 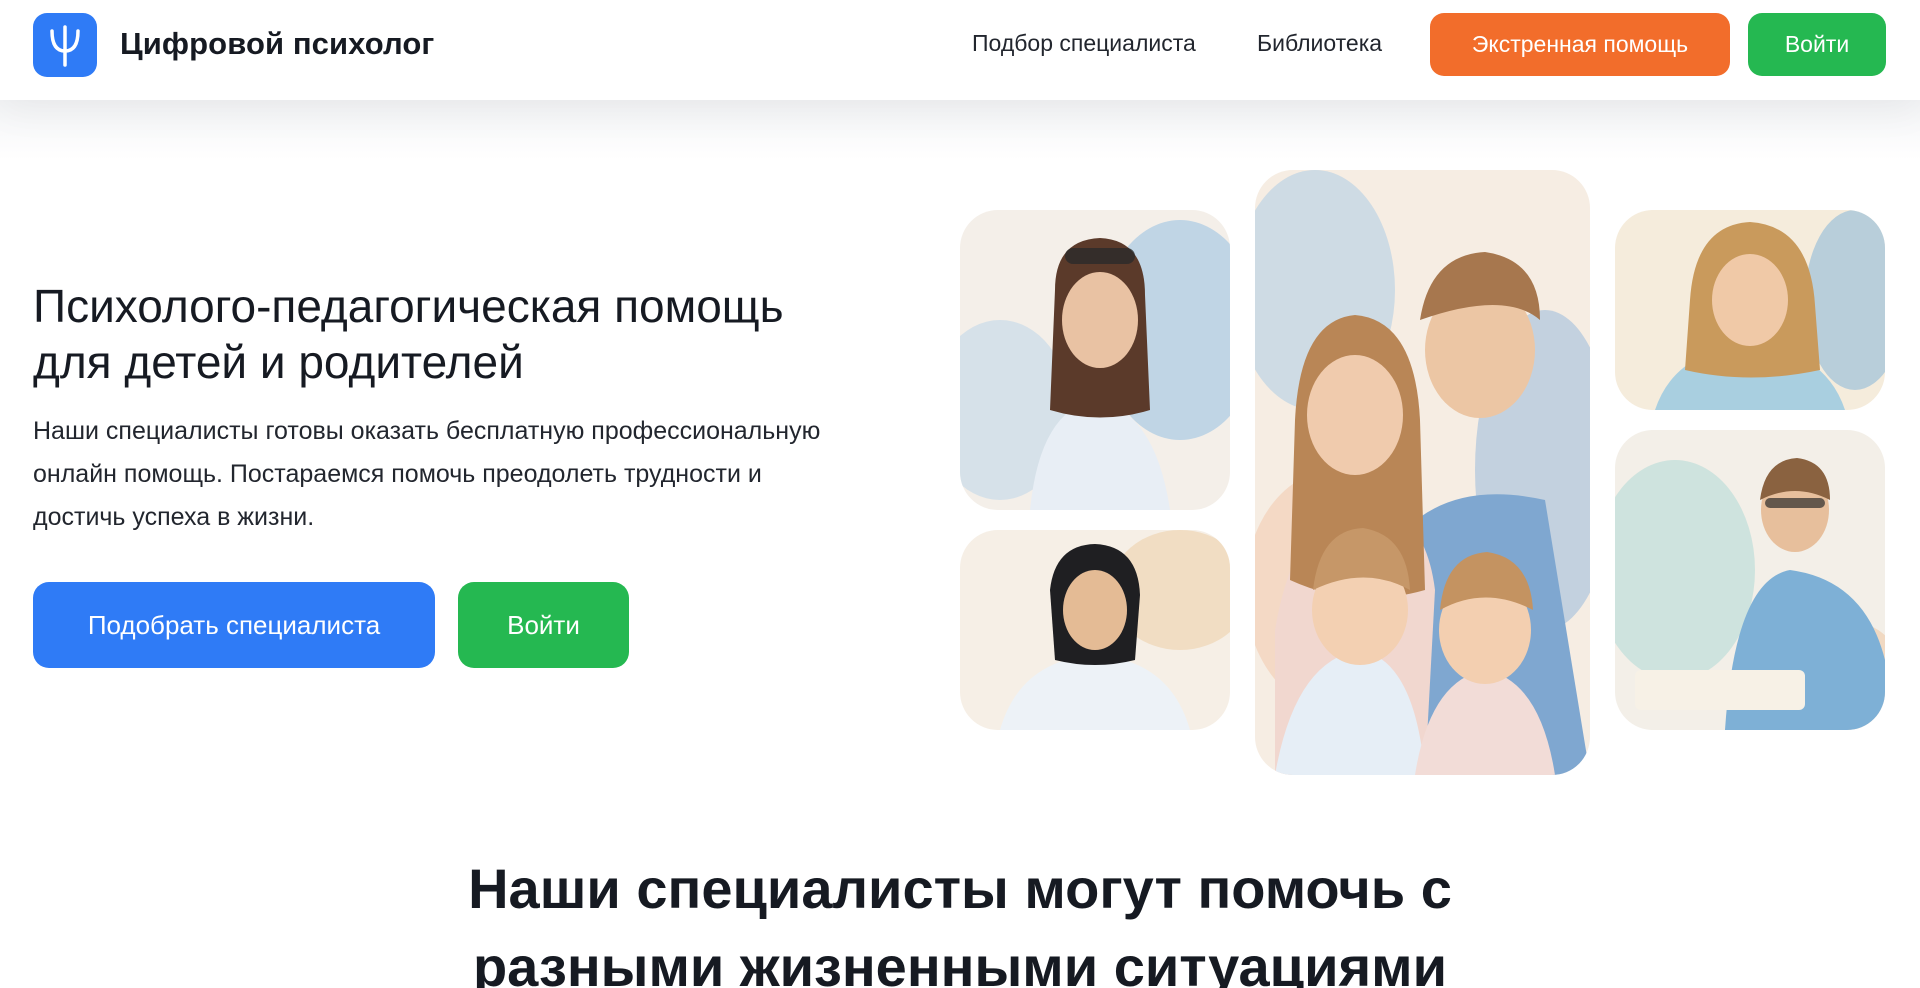 I want to click on pick-specialist-button: Подобрать специалиста, so click(x=234, y=625).